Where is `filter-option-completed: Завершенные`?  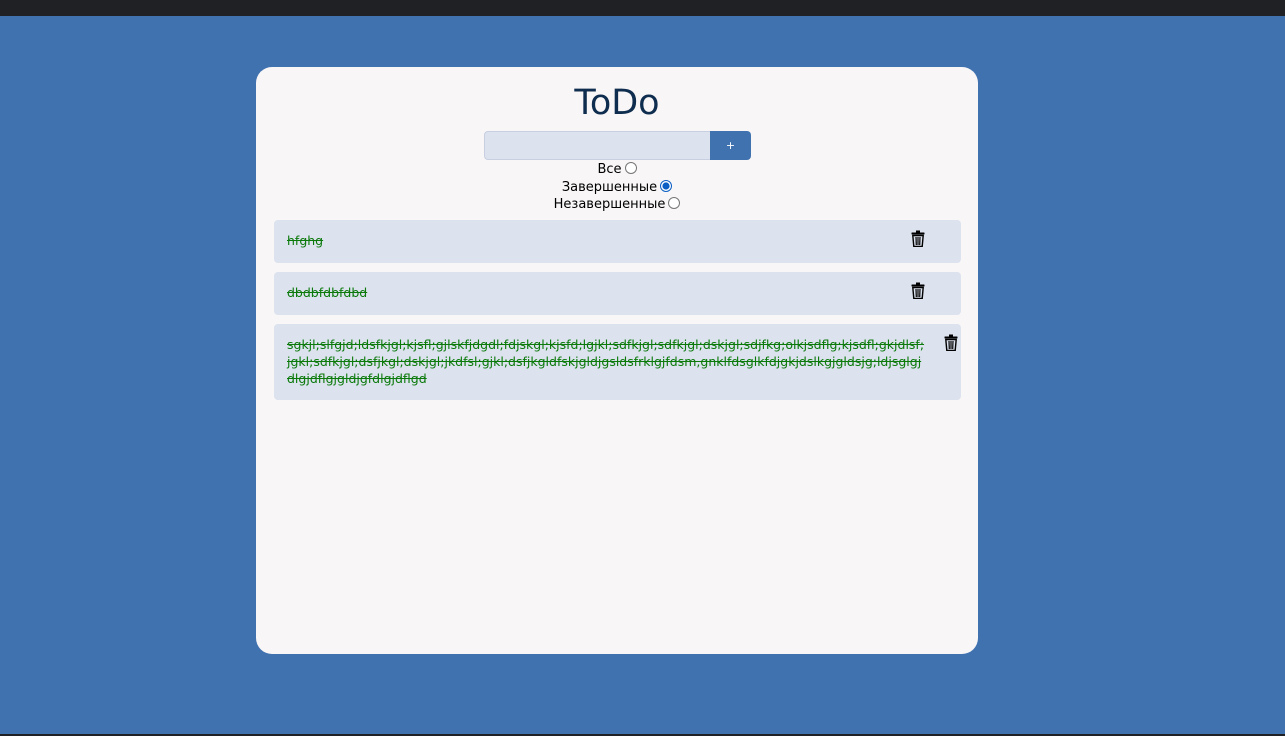
filter-option-completed: Завершенные is located at coordinates (617, 188).